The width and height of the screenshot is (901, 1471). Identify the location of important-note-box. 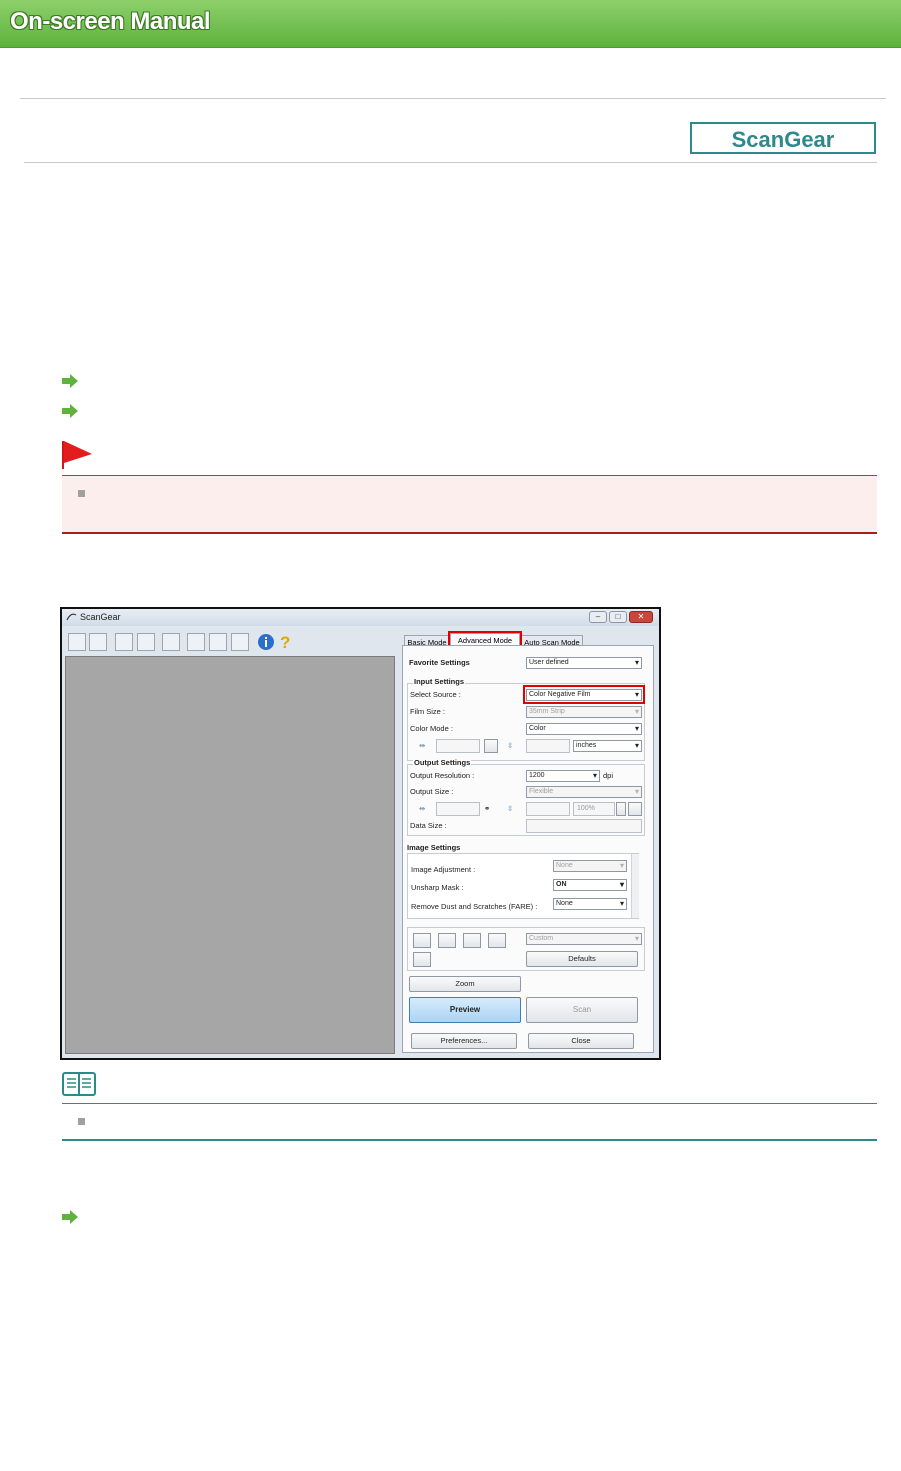
(469, 504).